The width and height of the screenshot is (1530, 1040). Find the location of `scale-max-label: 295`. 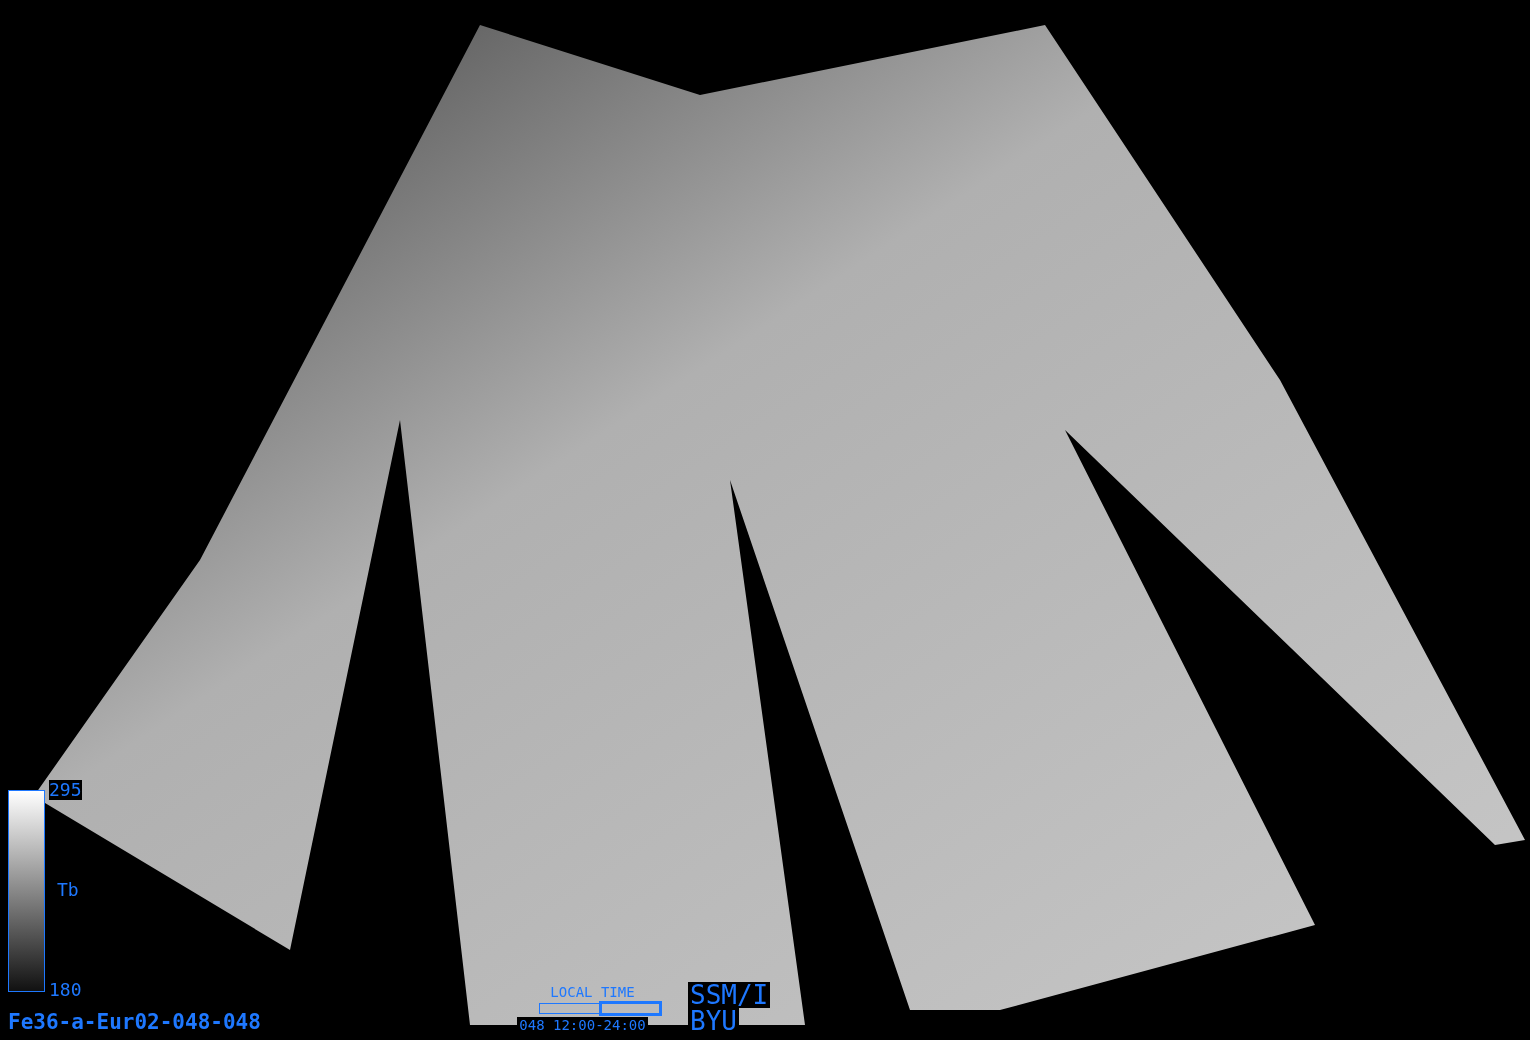

scale-max-label: 295 is located at coordinates (65, 790).